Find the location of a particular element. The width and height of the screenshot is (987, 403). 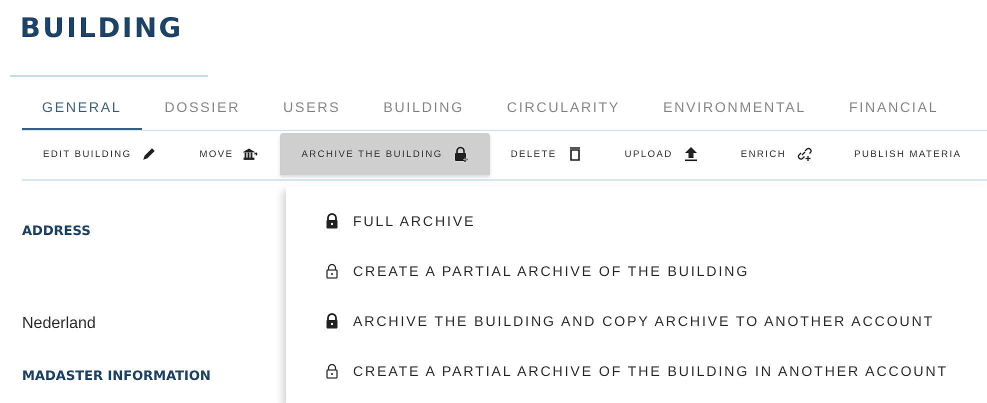

page-title: BUILDING is located at coordinates (101, 29).